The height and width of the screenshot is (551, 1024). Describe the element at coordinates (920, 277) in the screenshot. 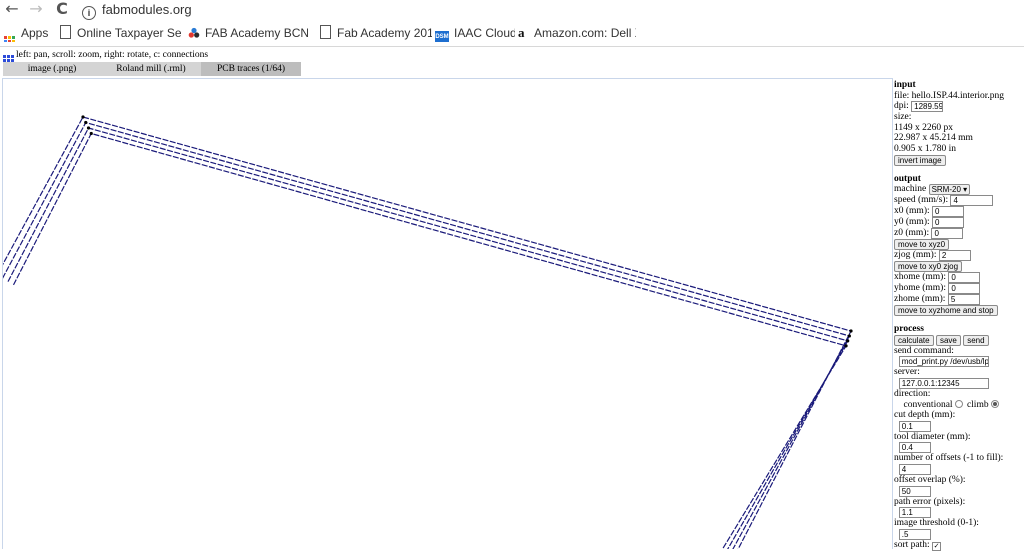

I see `xhome-label: xhome (mm):` at that location.